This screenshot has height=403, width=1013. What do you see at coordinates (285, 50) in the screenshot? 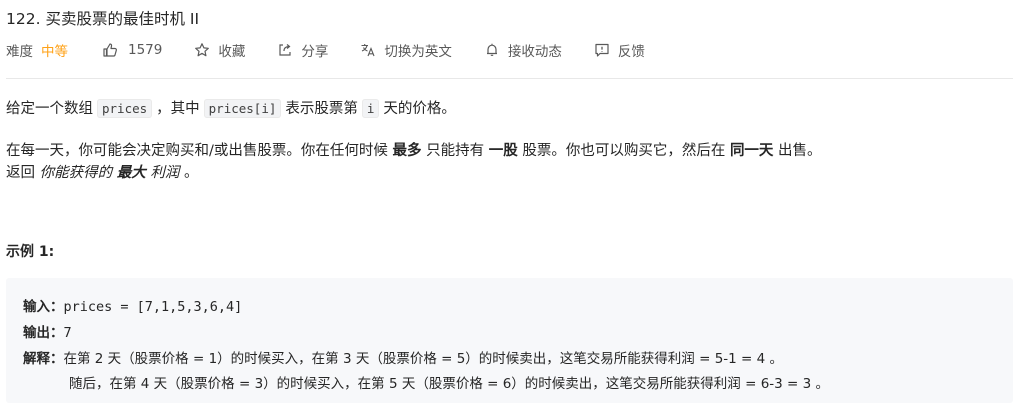
I see `share-icon` at bounding box center [285, 50].